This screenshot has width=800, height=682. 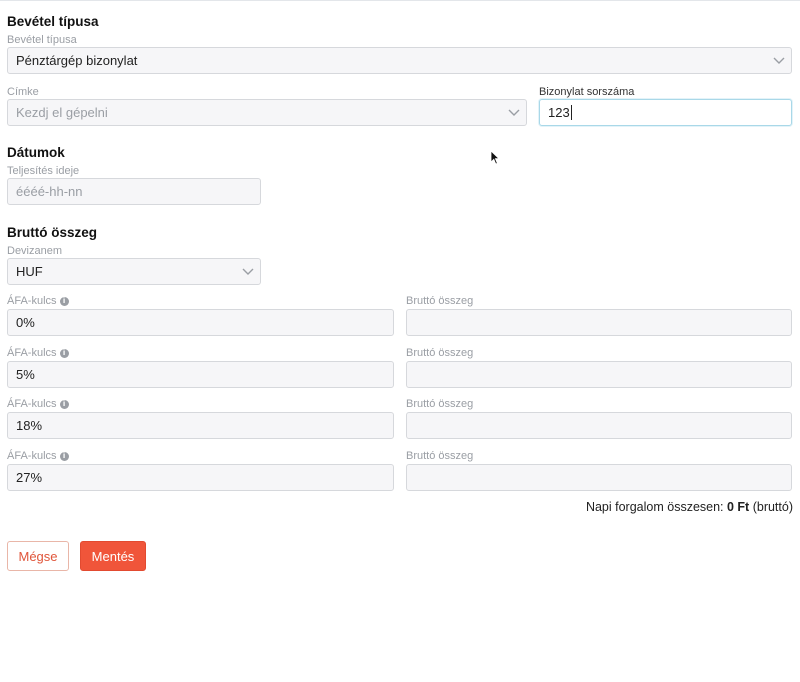 What do you see at coordinates (29, 271) in the screenshot?
I see `currency-value: HUF` at bounding box center [29, 271].